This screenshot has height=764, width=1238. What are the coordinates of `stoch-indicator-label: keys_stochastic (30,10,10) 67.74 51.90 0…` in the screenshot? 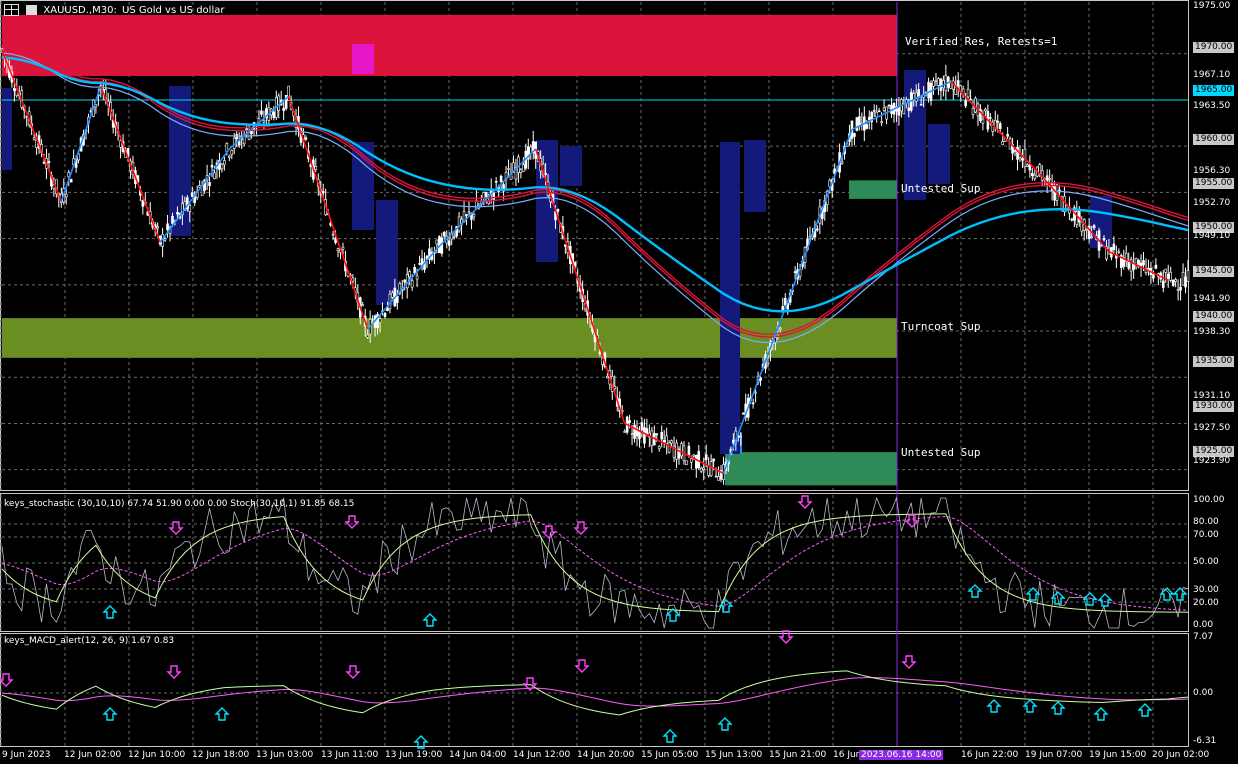 It's located at (179, 504).